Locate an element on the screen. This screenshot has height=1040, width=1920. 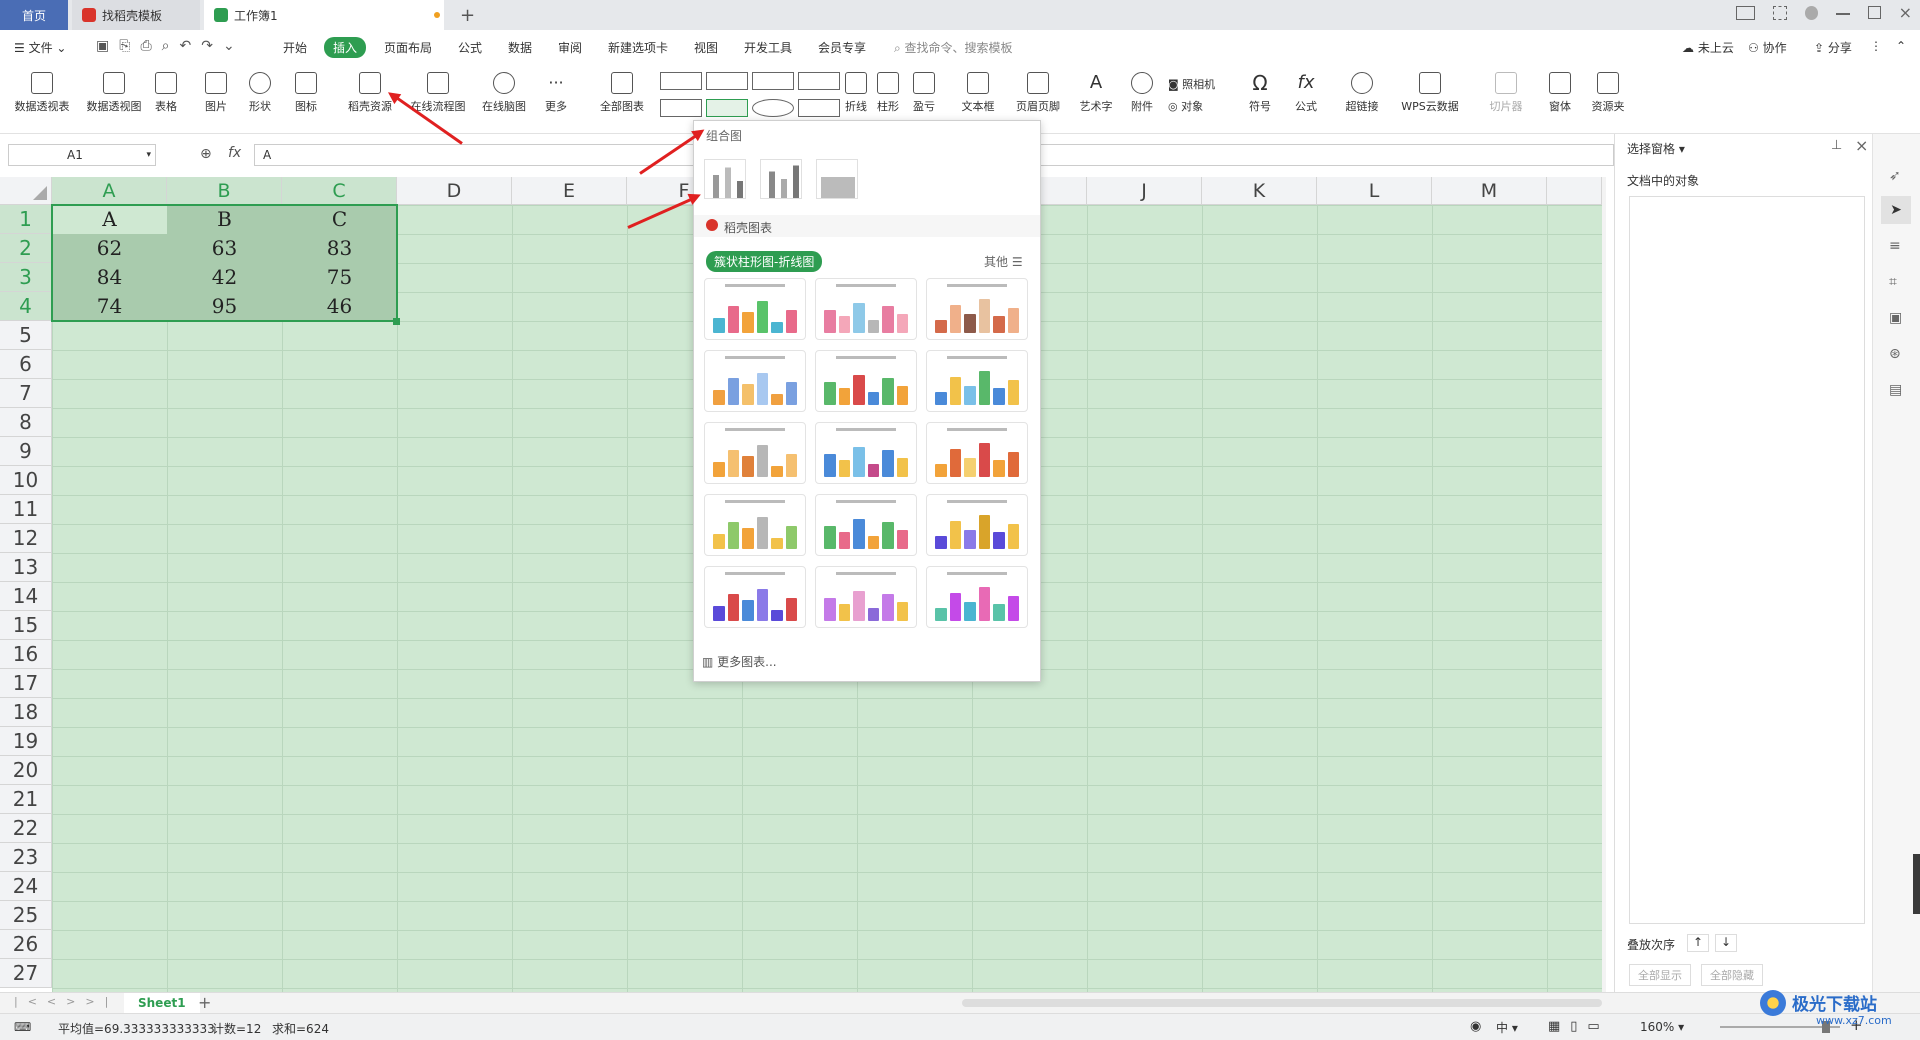
row-header-23: 23 is located at coordinates (26, 857).